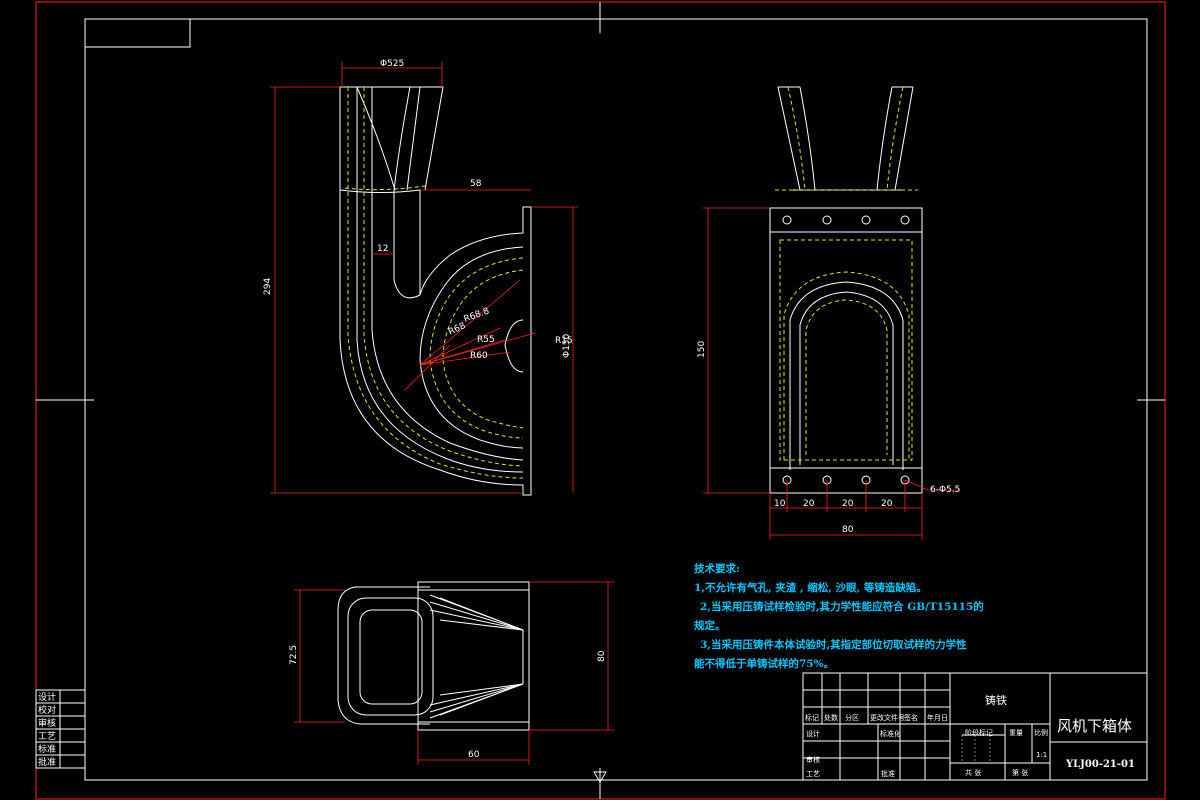 The width and height of the screenshot is (1200, 800). What do you see at coordinates (479, 356) in the screenshot?
I see `dim-r60: R60` at bounding box center [479, 356].